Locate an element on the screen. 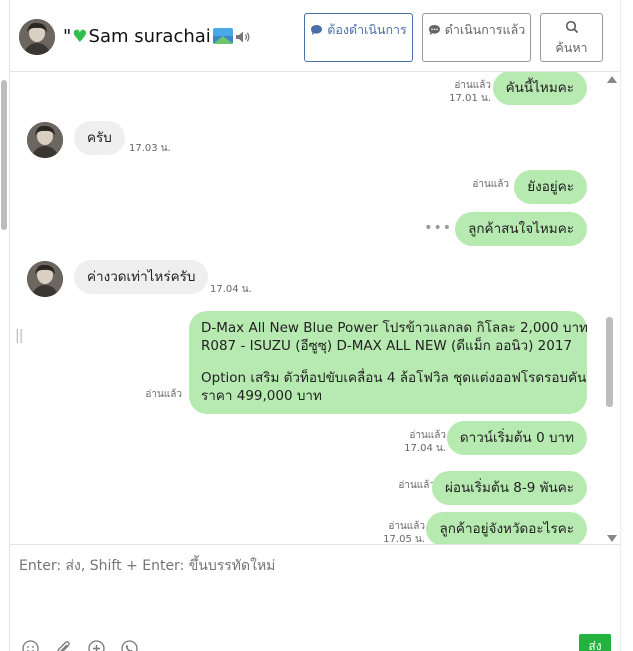  contact-name-prefix: " is located at coordinates (67, 36).